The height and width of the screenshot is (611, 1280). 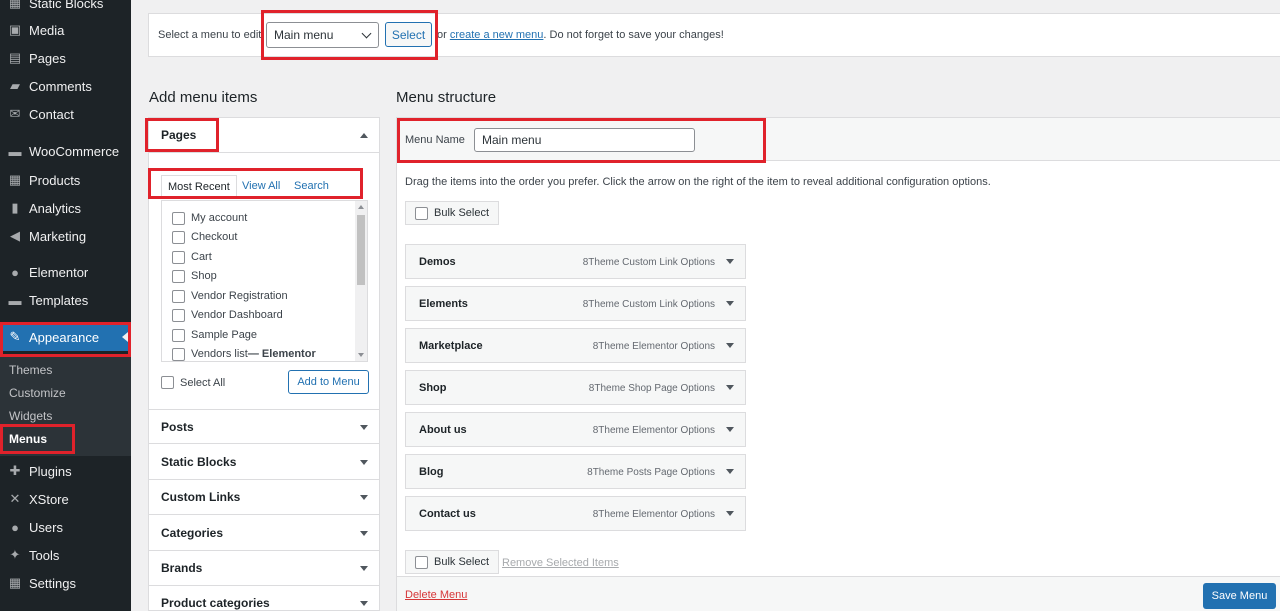 I want to click on list-item: Checkout, so click(x=204, y=237).